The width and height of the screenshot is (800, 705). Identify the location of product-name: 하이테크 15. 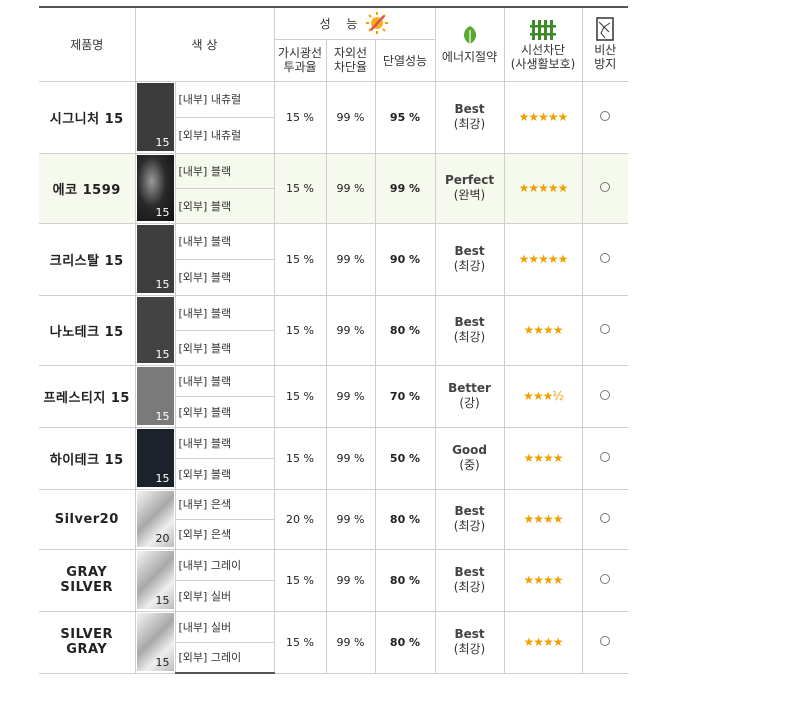
(87, 458).